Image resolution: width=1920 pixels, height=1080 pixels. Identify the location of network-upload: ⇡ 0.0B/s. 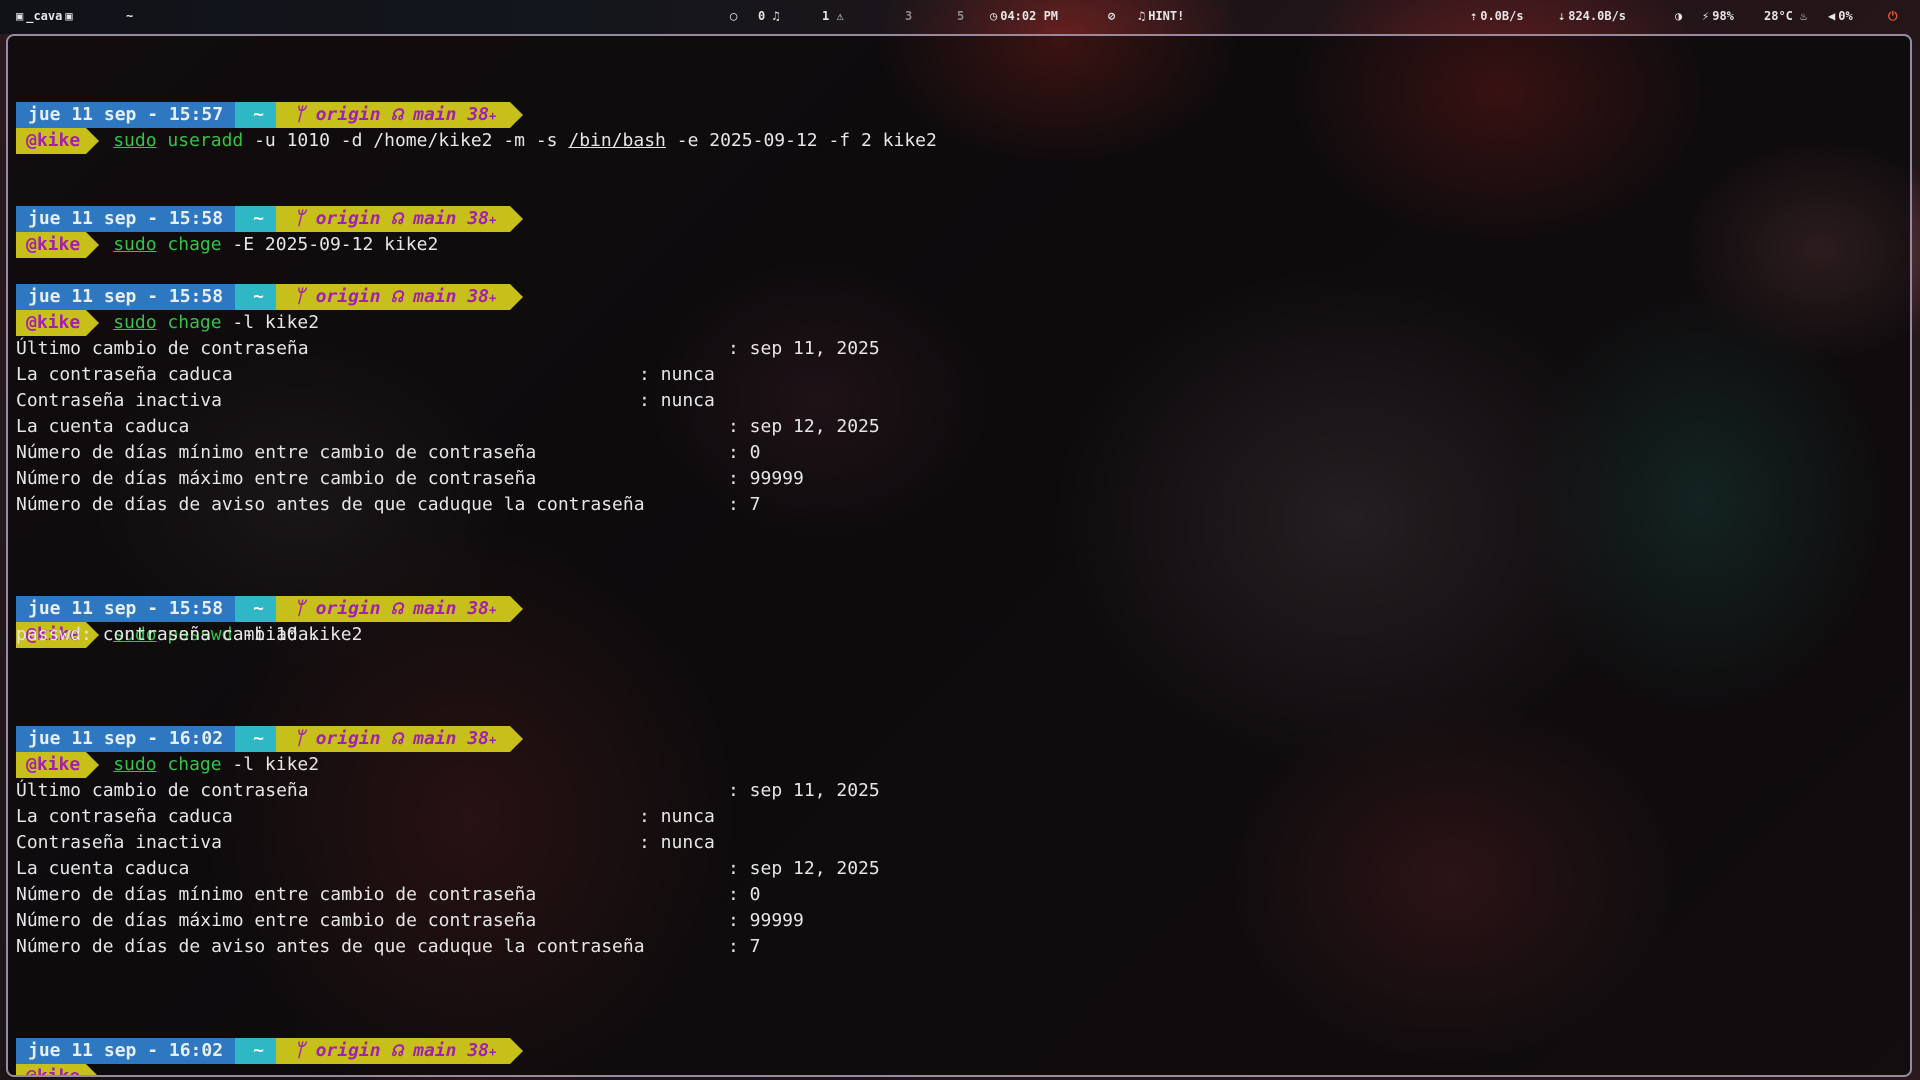
(1497, 16).